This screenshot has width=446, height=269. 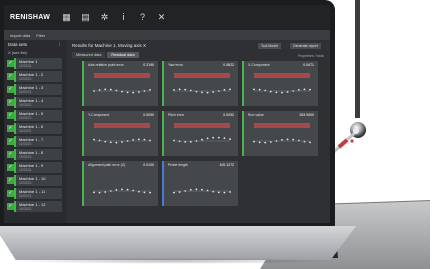 What do you see at coordinates (34, 115) in the screenshot?
I see `dataset-item: ✓ Machine 1 - 5 11/03/21` at bounding box center [34, 115].